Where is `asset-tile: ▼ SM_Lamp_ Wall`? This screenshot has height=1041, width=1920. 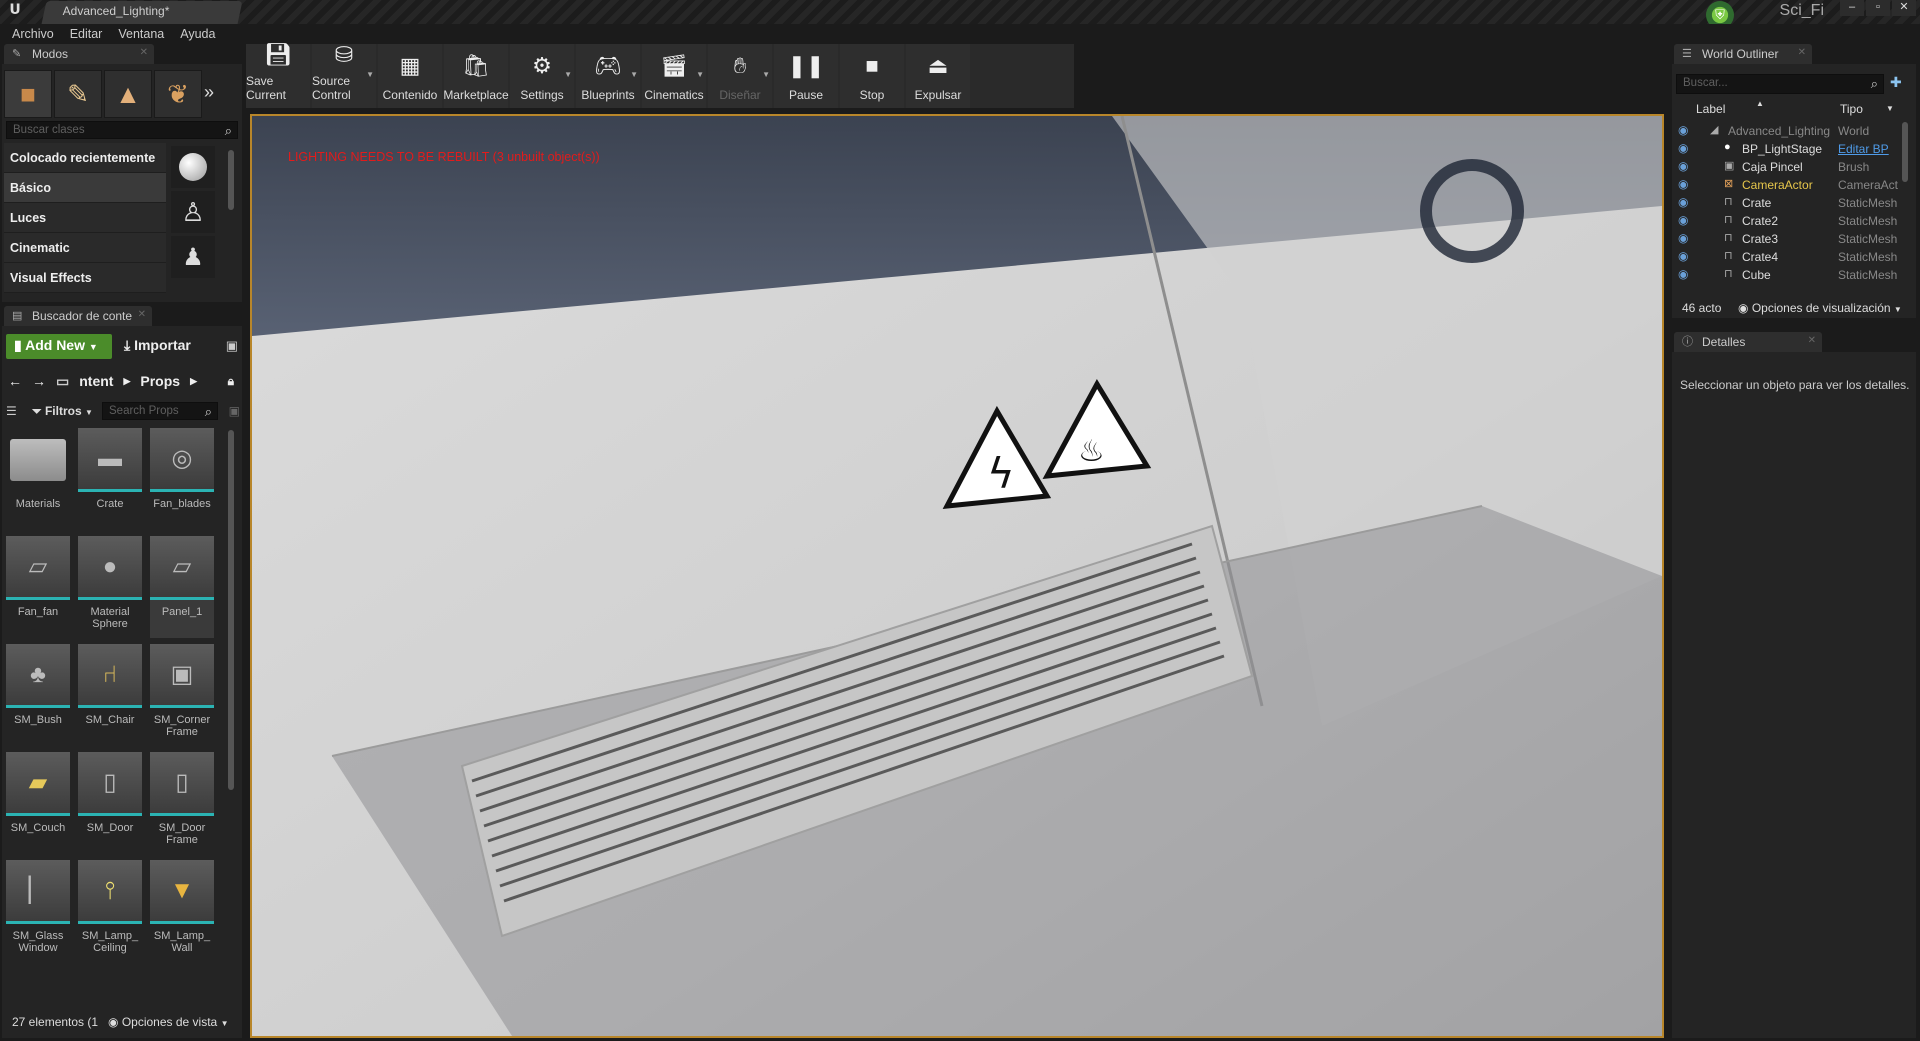 asset-tile: ▼ SM_Lamp_ Wall is located at coordinates (182, 911).